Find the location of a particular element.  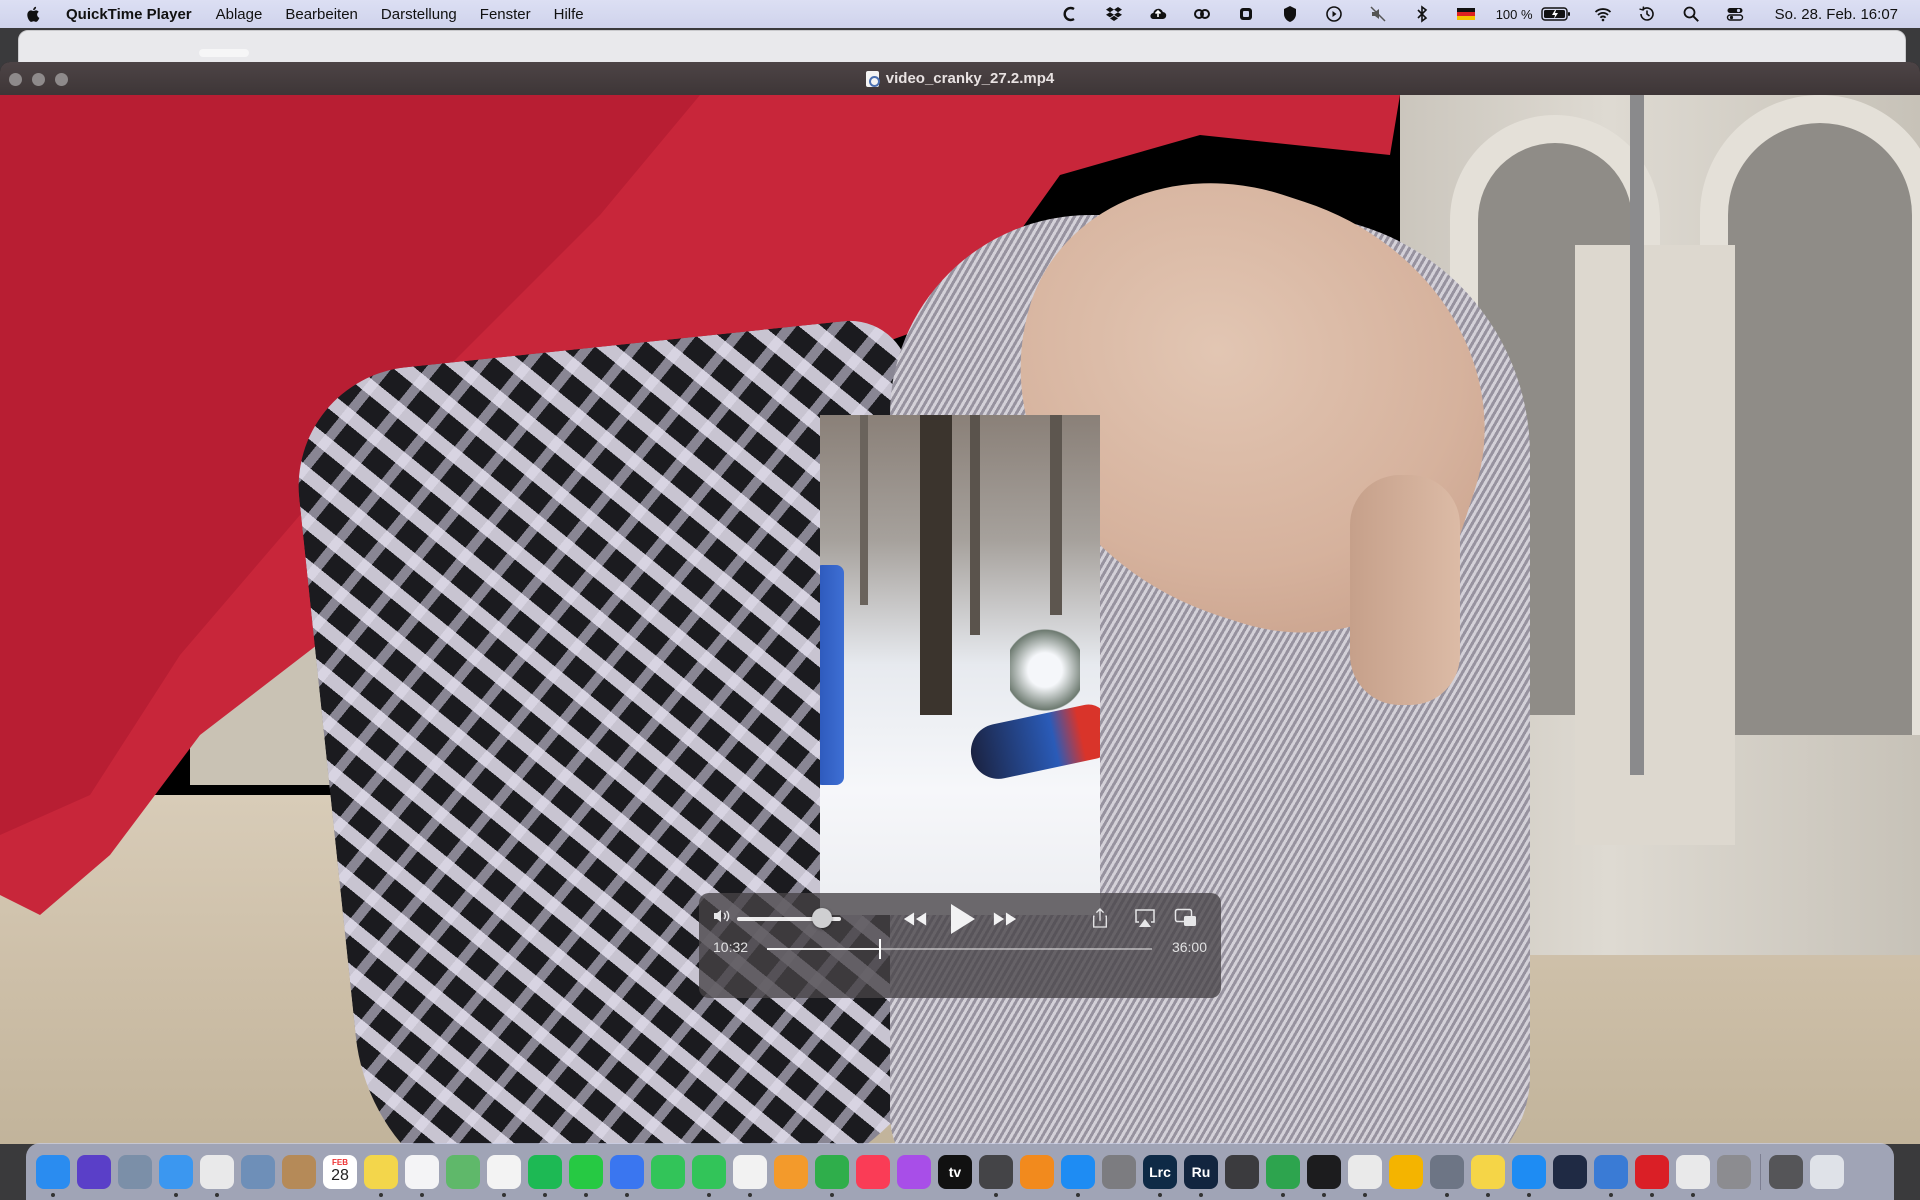

facetime-icon is located at coordinates (668, 1171).